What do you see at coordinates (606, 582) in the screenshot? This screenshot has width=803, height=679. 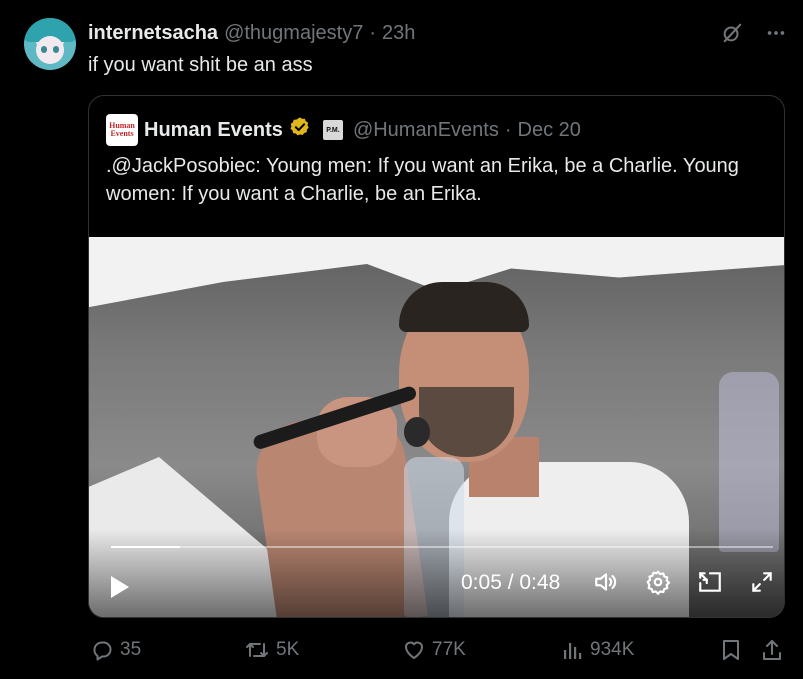 I see `volume-icon` at bounding box center [606, 582].